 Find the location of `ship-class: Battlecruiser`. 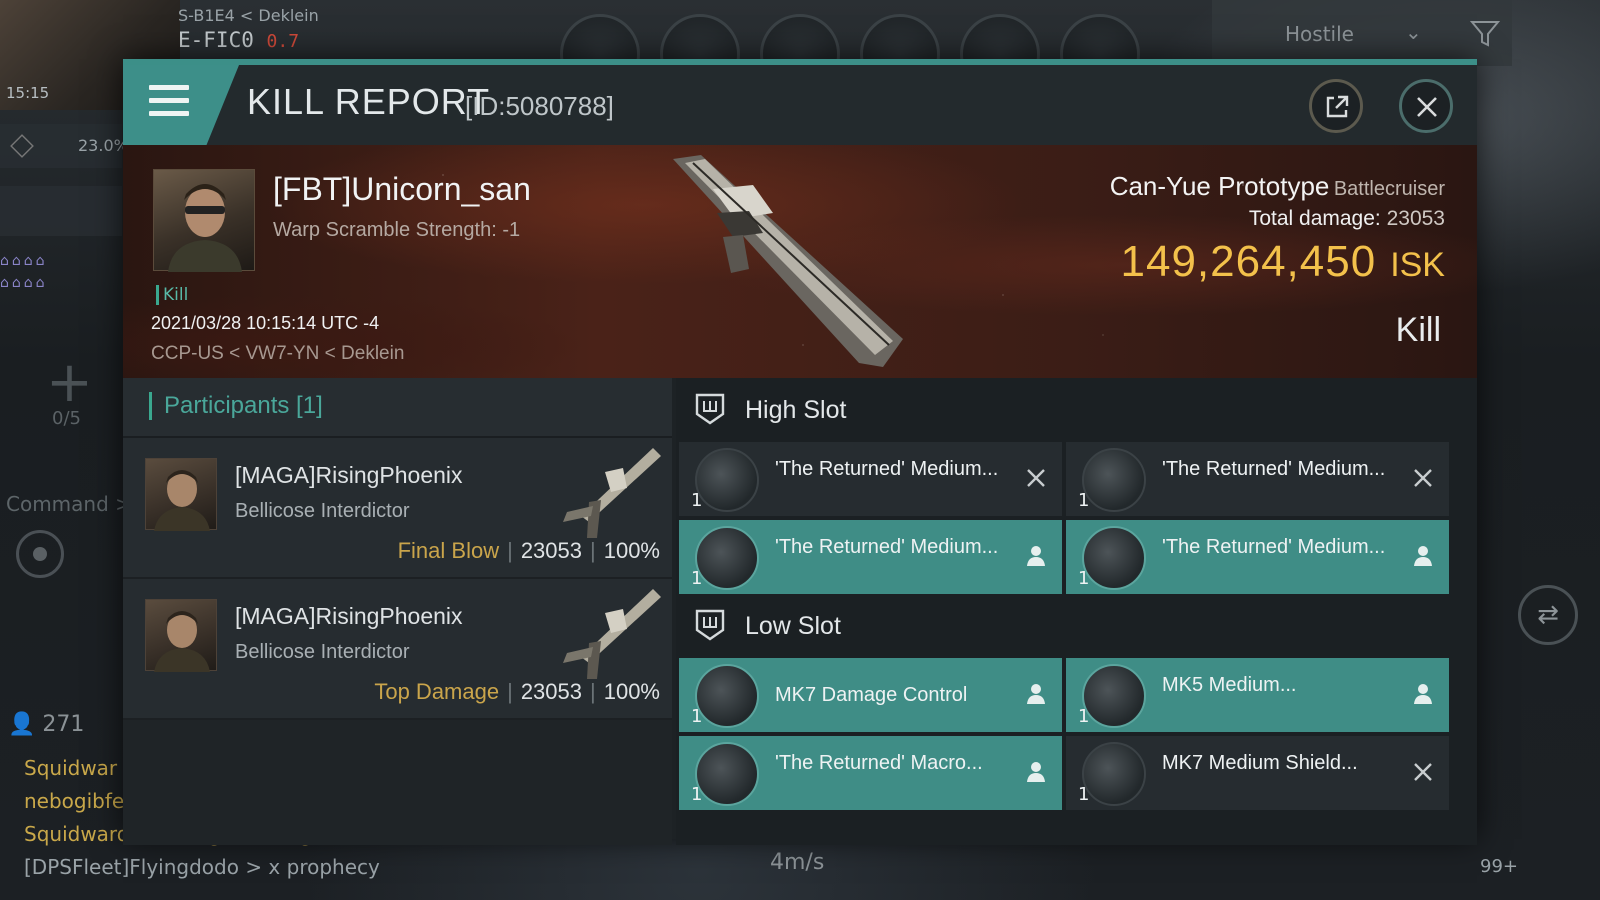

ship-class: Battlecruiser is located at coordinates (1389, 189).